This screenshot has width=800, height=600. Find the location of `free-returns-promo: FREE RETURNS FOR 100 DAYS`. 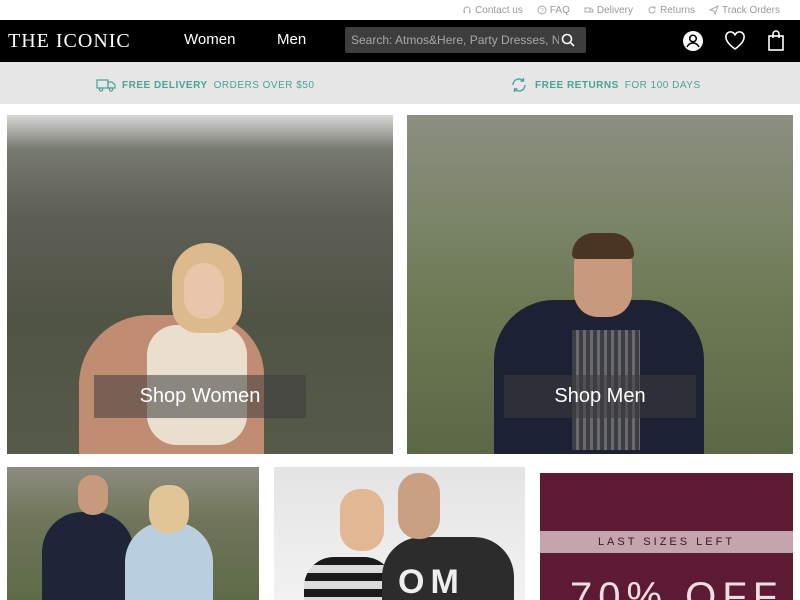

free-returns-promo: FREE RETURNS FOR 100 DAYS is located at coordinates (605, 85).